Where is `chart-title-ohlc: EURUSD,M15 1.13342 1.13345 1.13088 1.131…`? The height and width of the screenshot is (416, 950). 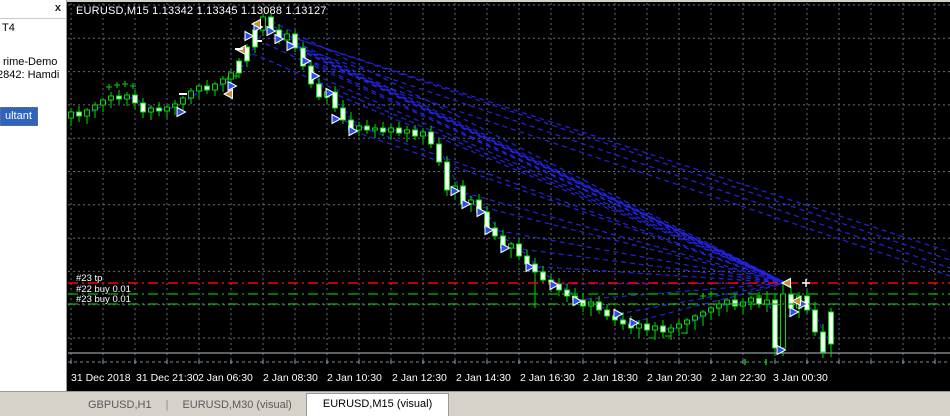 chart-title-ohlc: EURUSD,M15 1.13342 1.13345 1.13088 1.131… is located at coordinates (201, 11).